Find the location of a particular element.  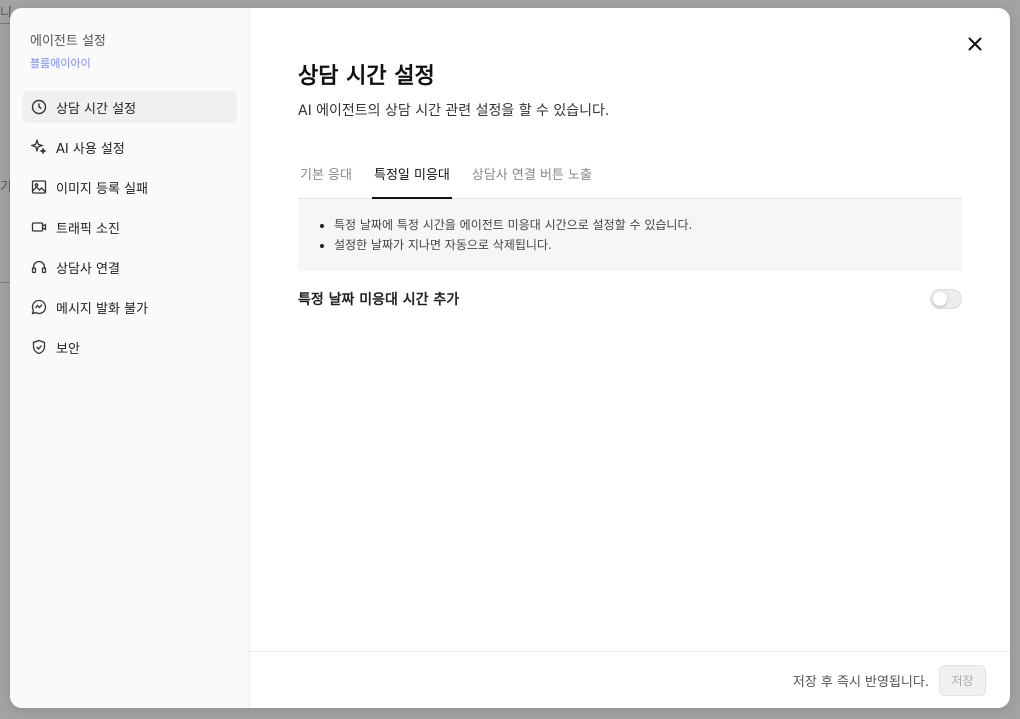

clock-icon is located at coordinates (39, 107).